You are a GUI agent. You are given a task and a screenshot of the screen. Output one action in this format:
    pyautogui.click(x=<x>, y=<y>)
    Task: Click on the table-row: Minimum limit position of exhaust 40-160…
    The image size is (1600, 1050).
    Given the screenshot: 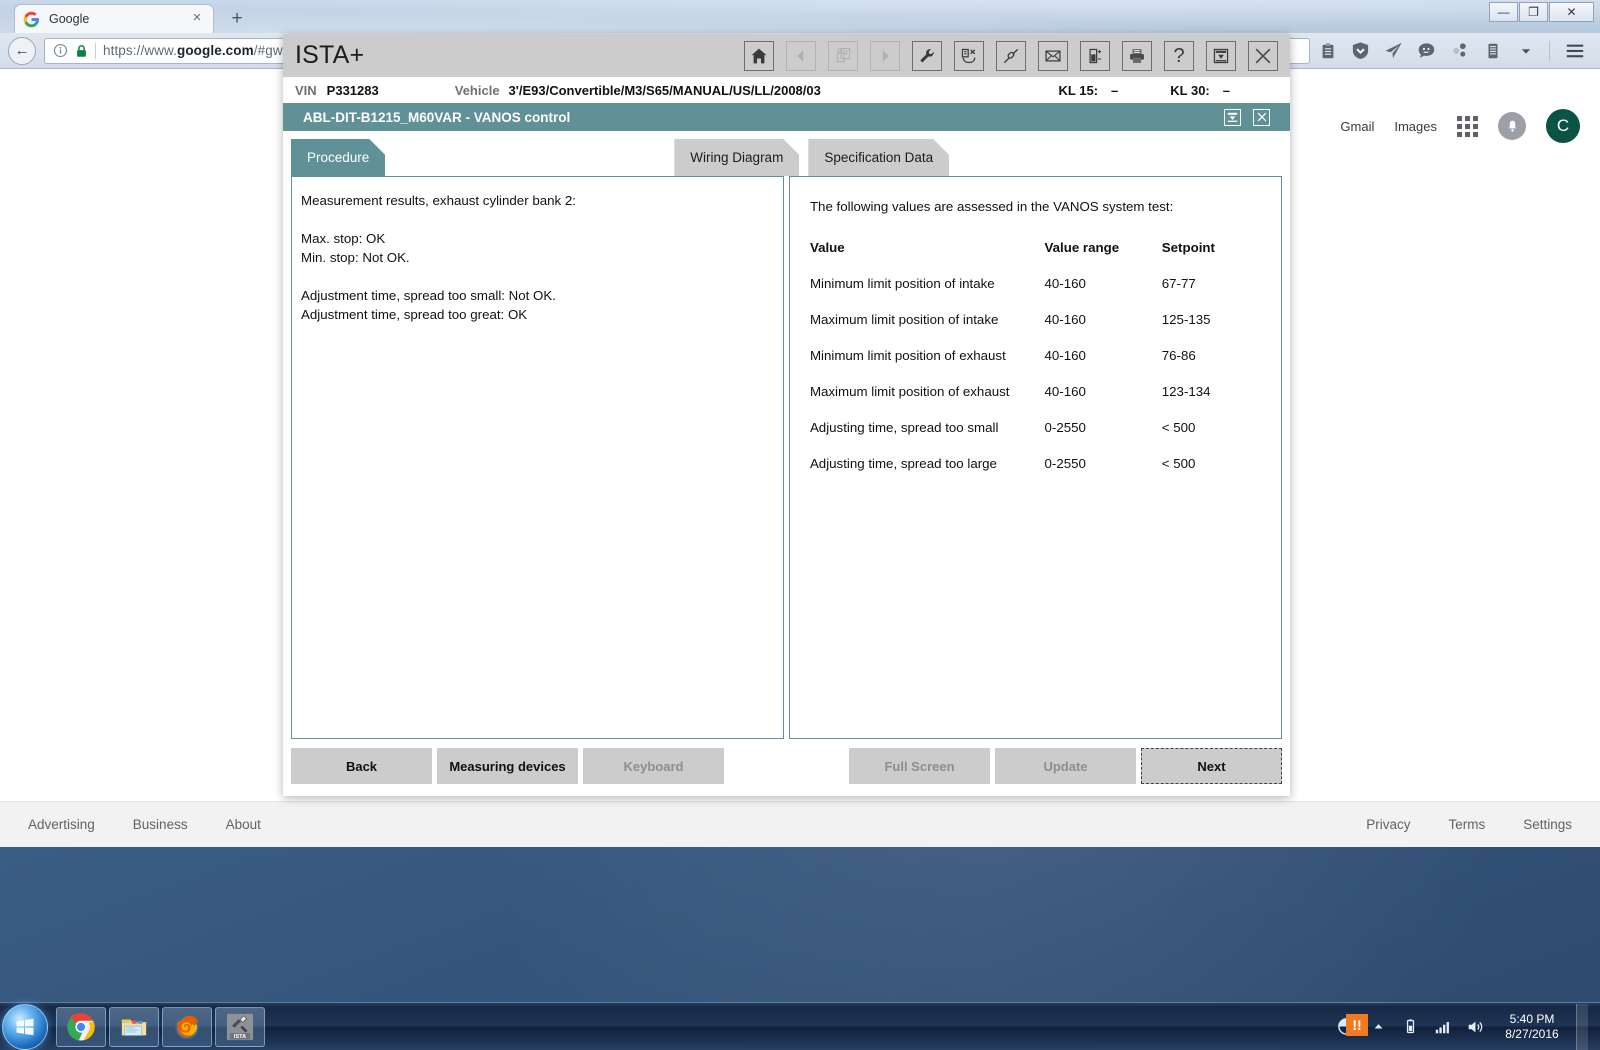 What is the action you would take?
    pyautogui.click(x=1035, y=366)
    